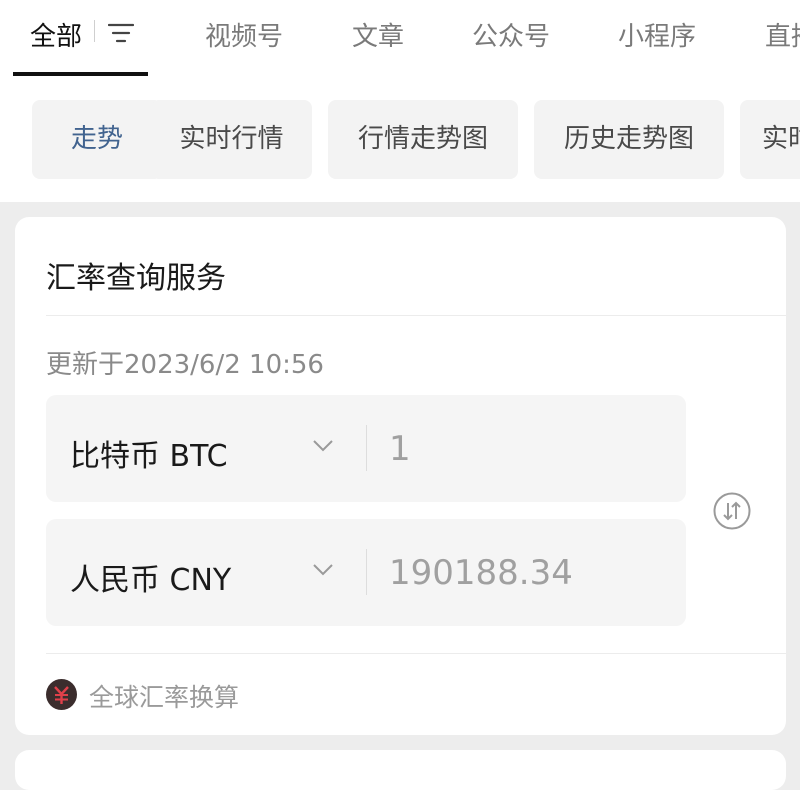  I want to click on chip-quote-trend-chart: 行情走势图, so click(423, 139).